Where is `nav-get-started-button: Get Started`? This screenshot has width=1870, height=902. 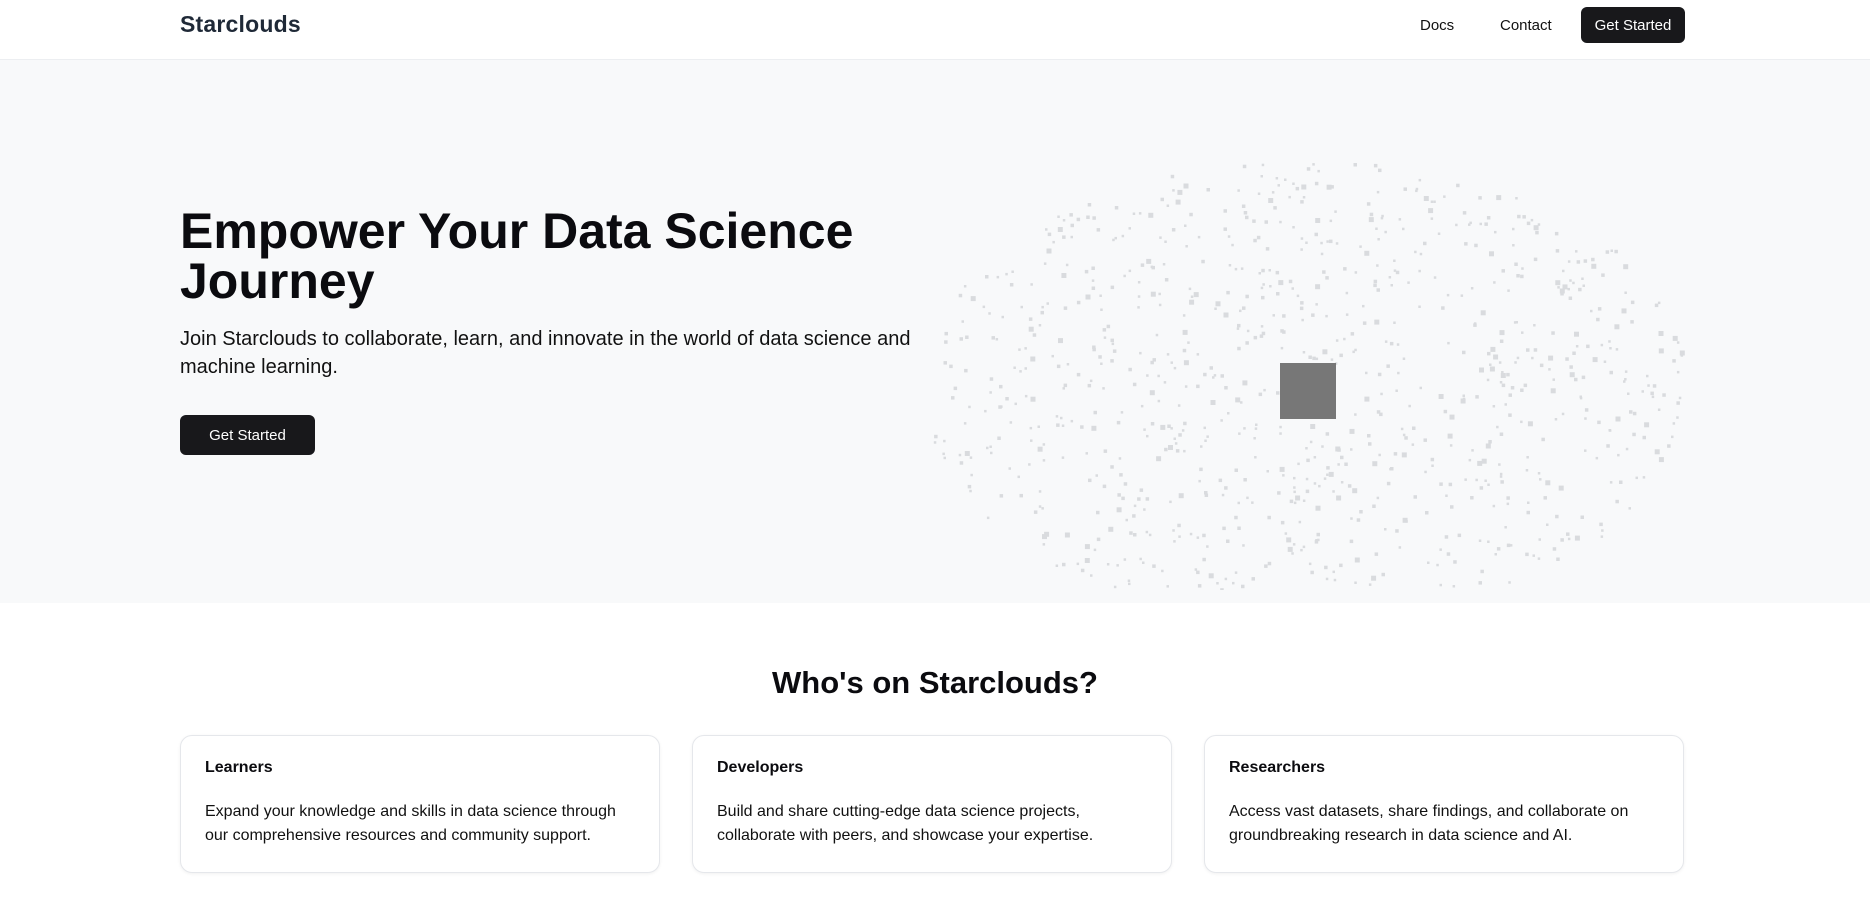 nav-get-started-button: Get Started is located at coordinates (1633, 25).